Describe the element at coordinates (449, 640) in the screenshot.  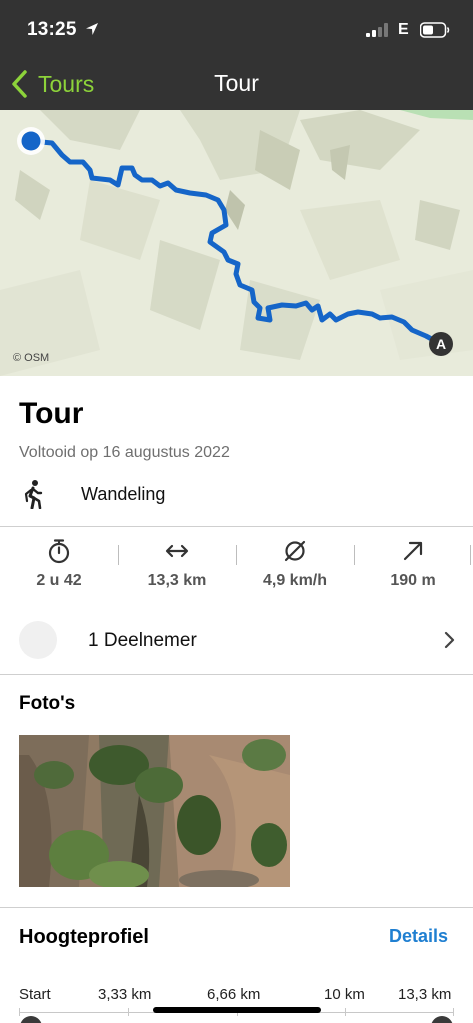
I see `chevron-right-icon` at that location.